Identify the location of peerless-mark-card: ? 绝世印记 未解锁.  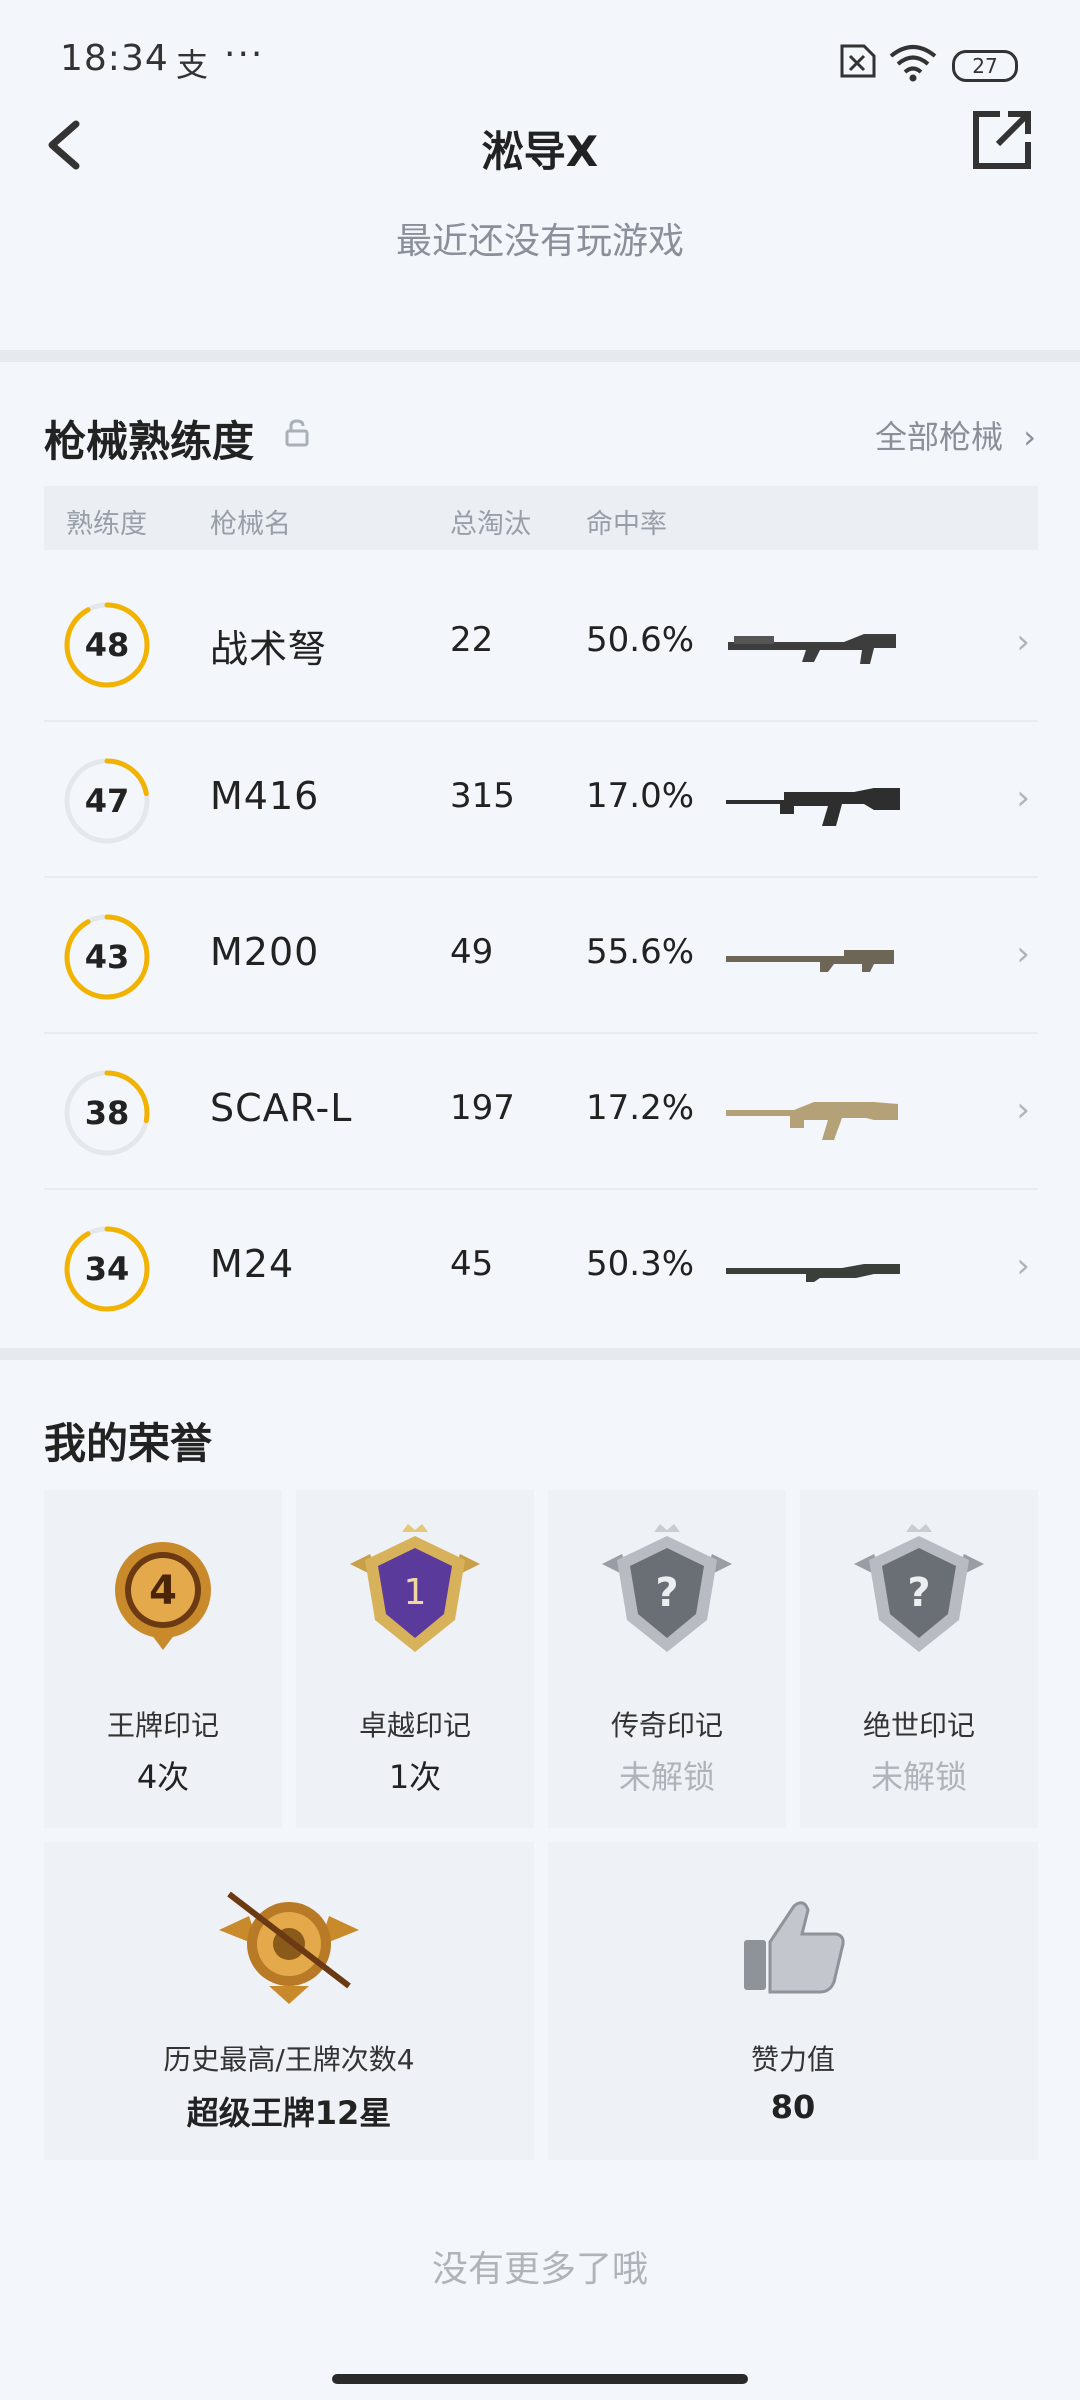
(919, 1659).